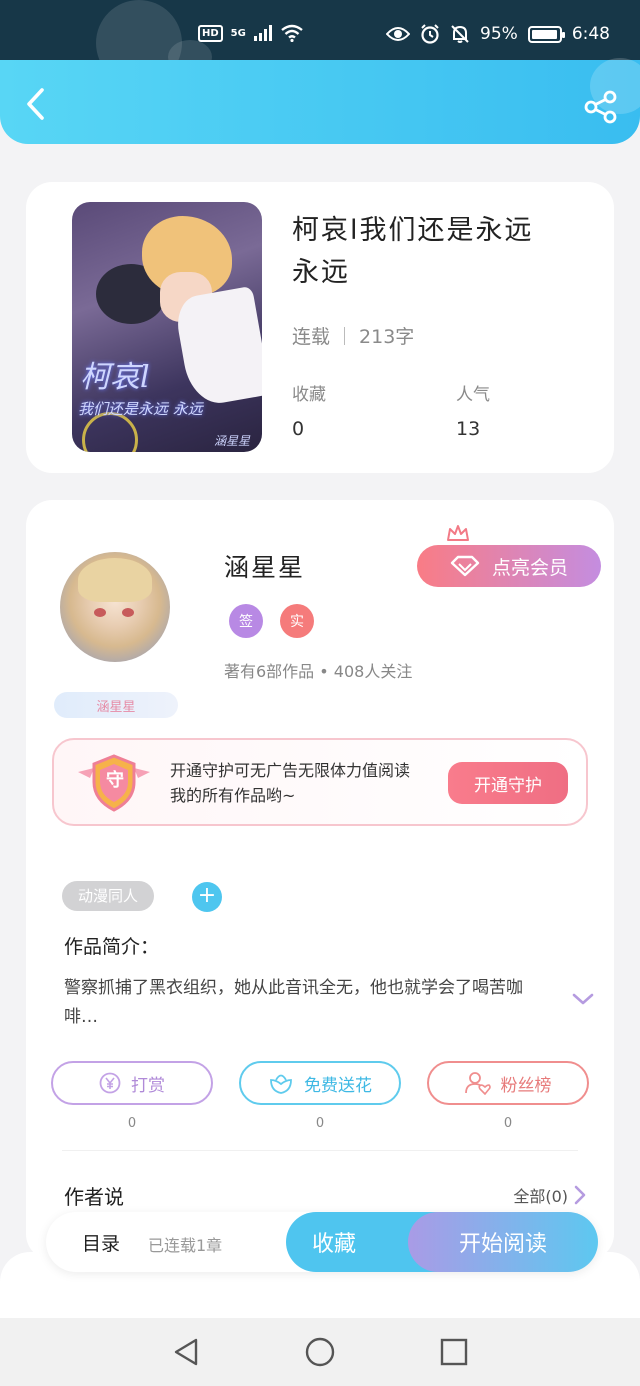  Describe the element at coordinates (292, 33) in the screenshot. I see `wifi-icon` at that location.